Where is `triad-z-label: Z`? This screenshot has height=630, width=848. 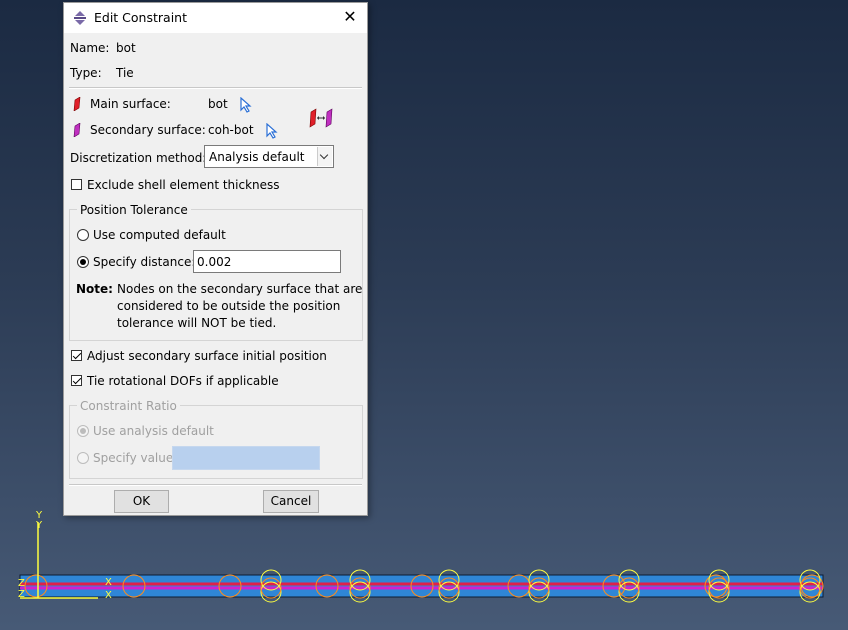
triad-z-label: Z is located at coordinates (21, 583).